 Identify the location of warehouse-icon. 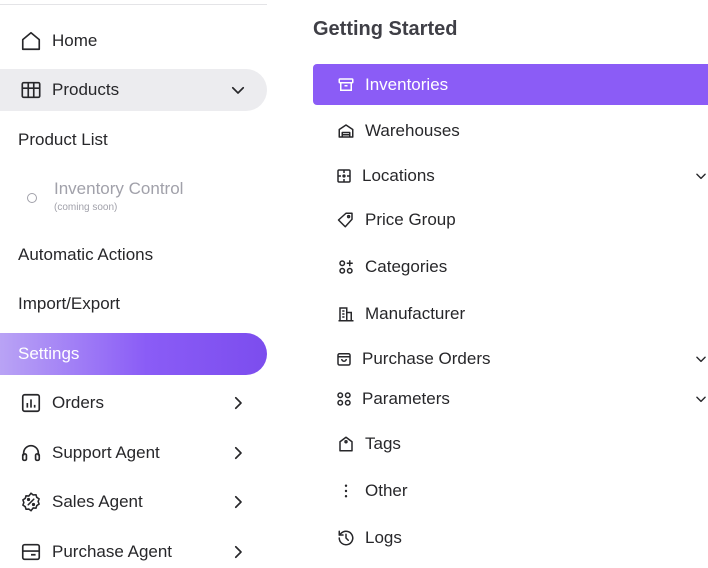
(346, 131).